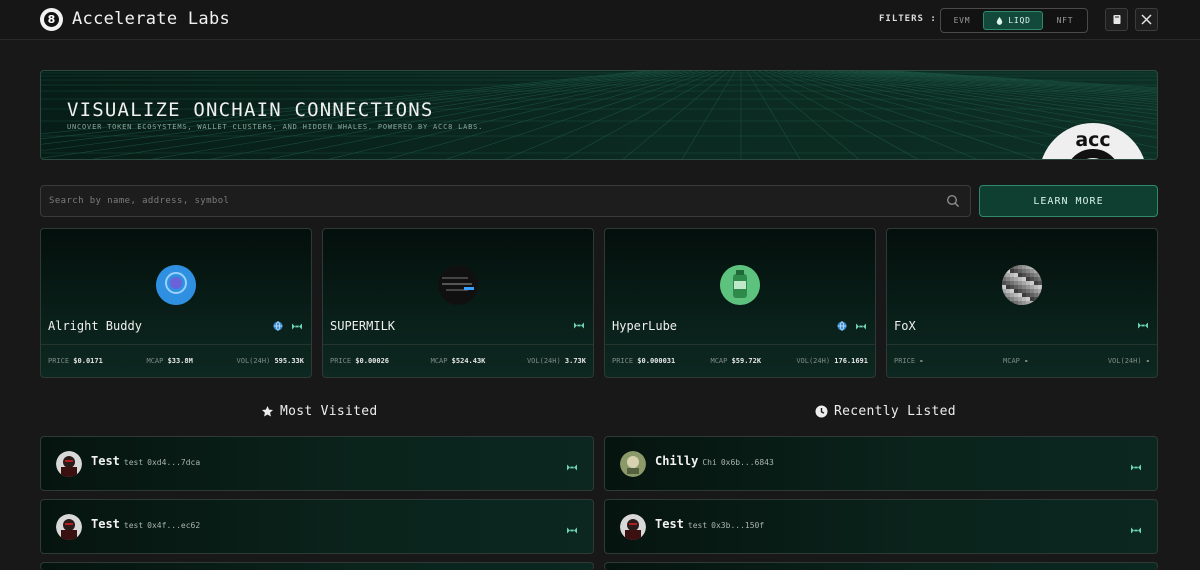 The width and height of the screenshot is (1200, 570). What do you see at coordinates (738, 525) in the screenshot?
I see `row-token-address: 0x3b...150f` at bounding box center [738, 525].